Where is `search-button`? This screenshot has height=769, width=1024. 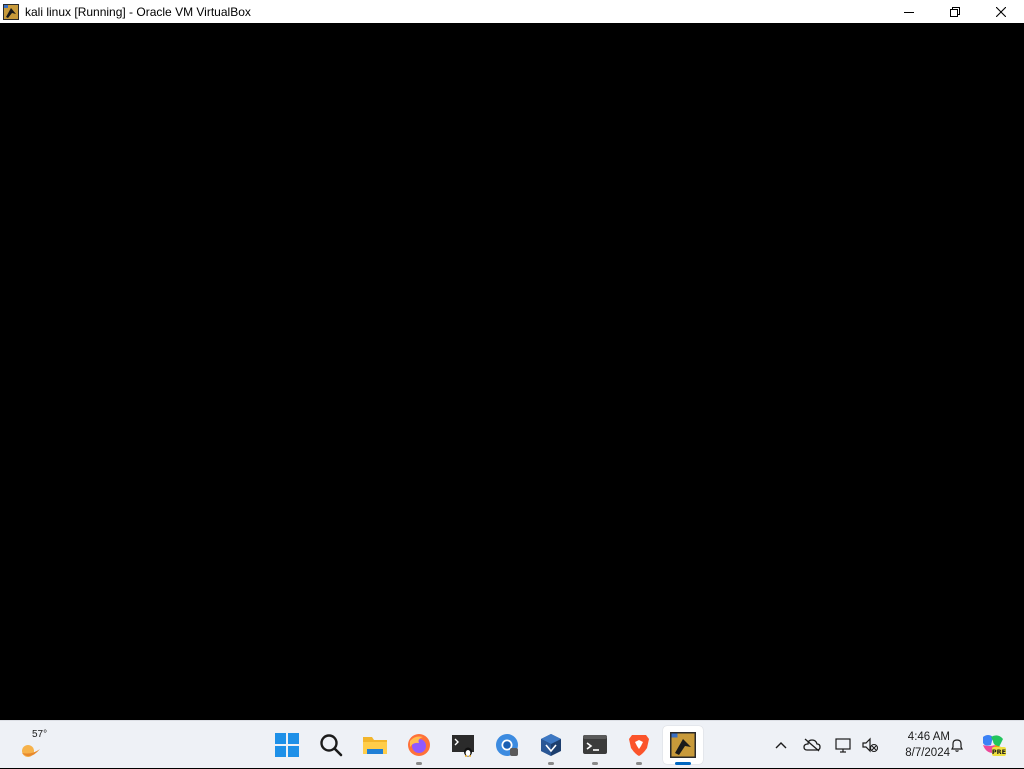
search-button is located at coordinates (331, 745).